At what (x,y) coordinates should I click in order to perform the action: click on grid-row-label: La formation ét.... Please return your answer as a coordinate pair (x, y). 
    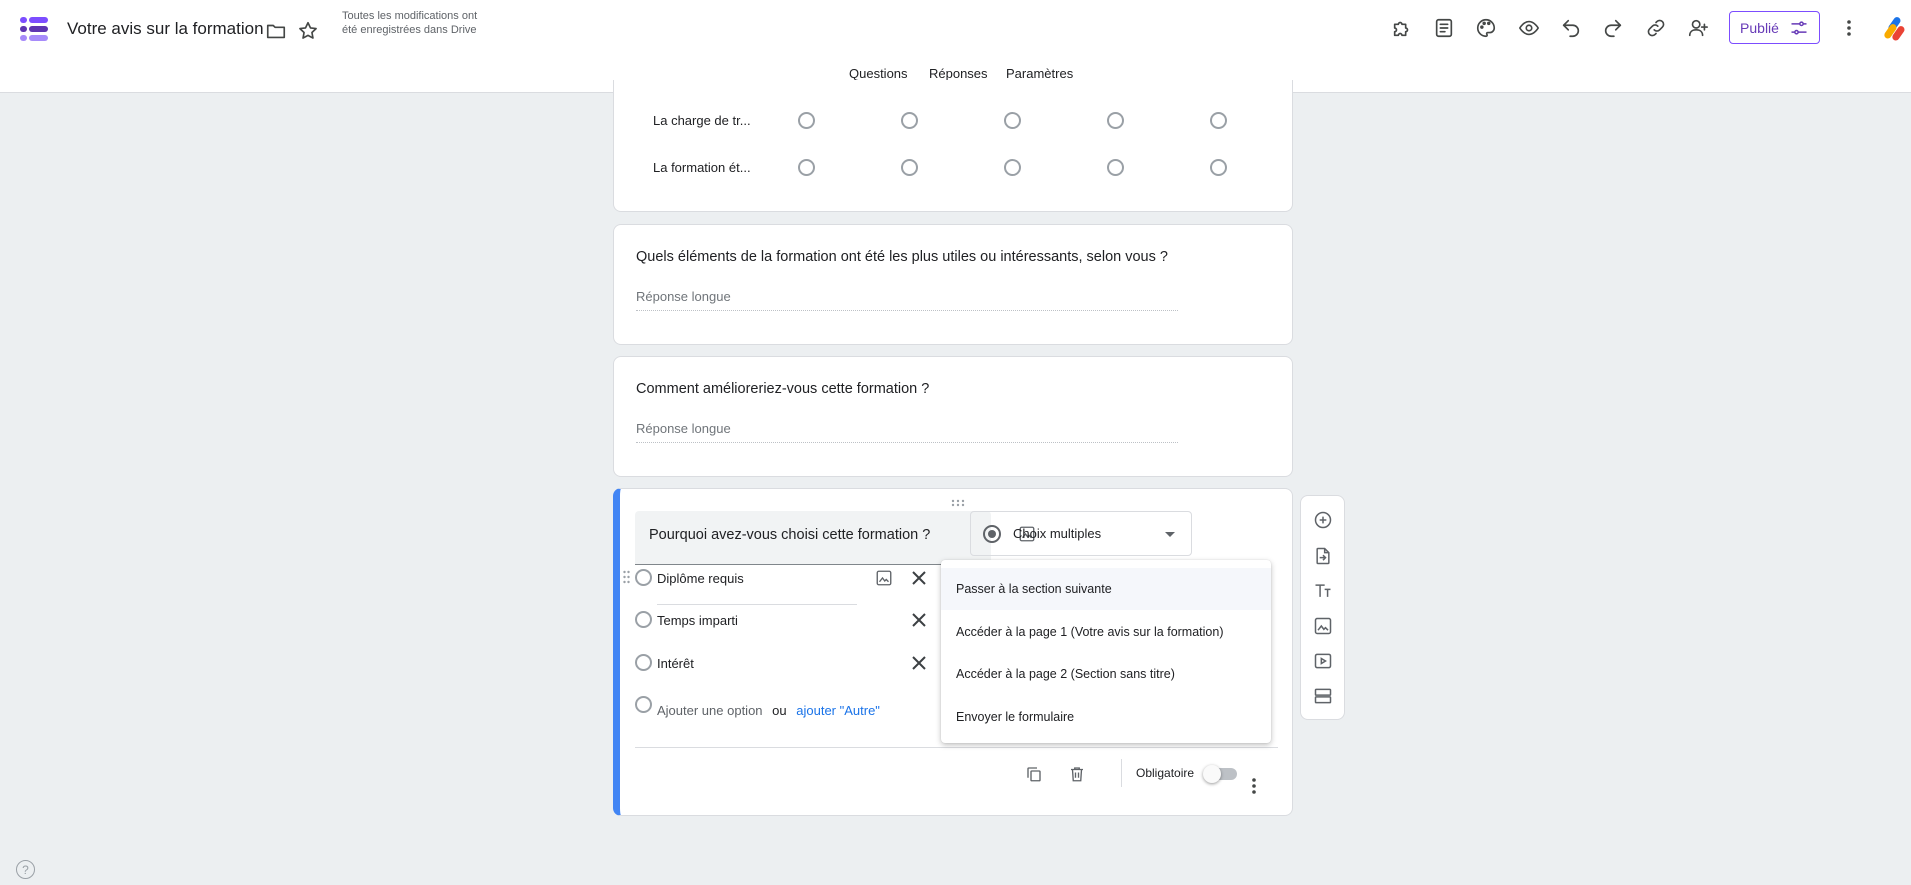
    Looking at the image, I should click on (702, 167).